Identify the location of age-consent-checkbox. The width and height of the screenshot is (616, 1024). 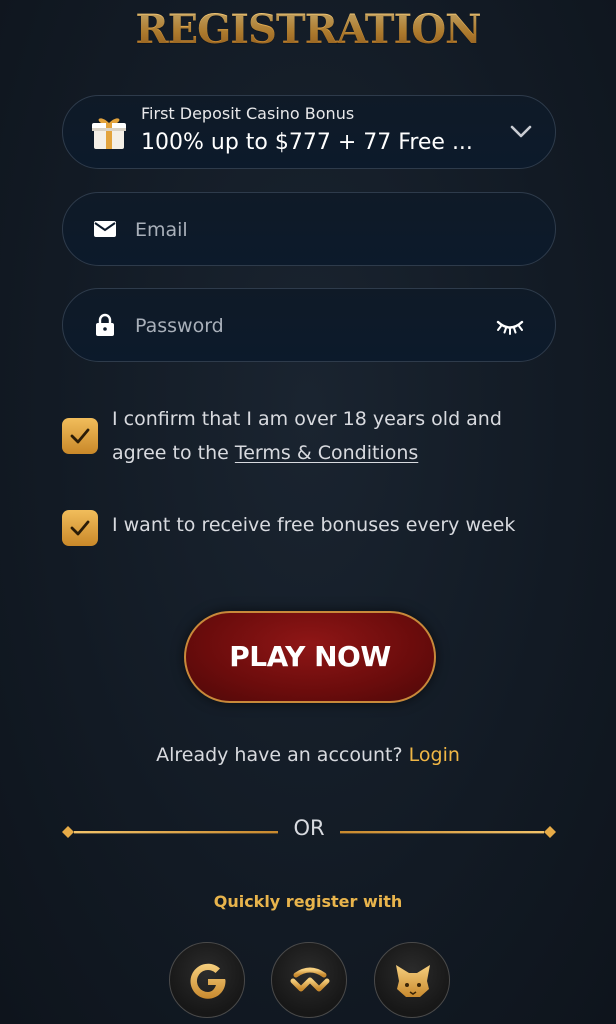
(80, 436).